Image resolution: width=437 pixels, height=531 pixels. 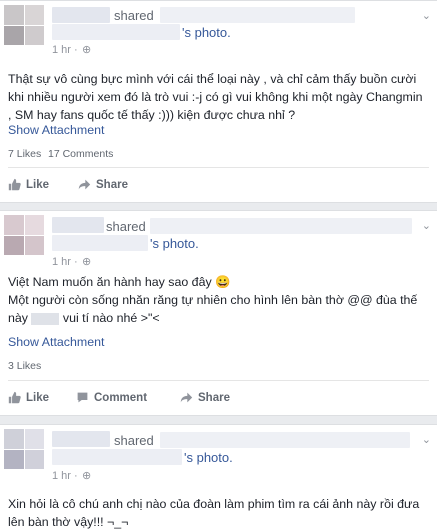 I want to click on comments-count: 17 Comments, so click(x=80, y=154).